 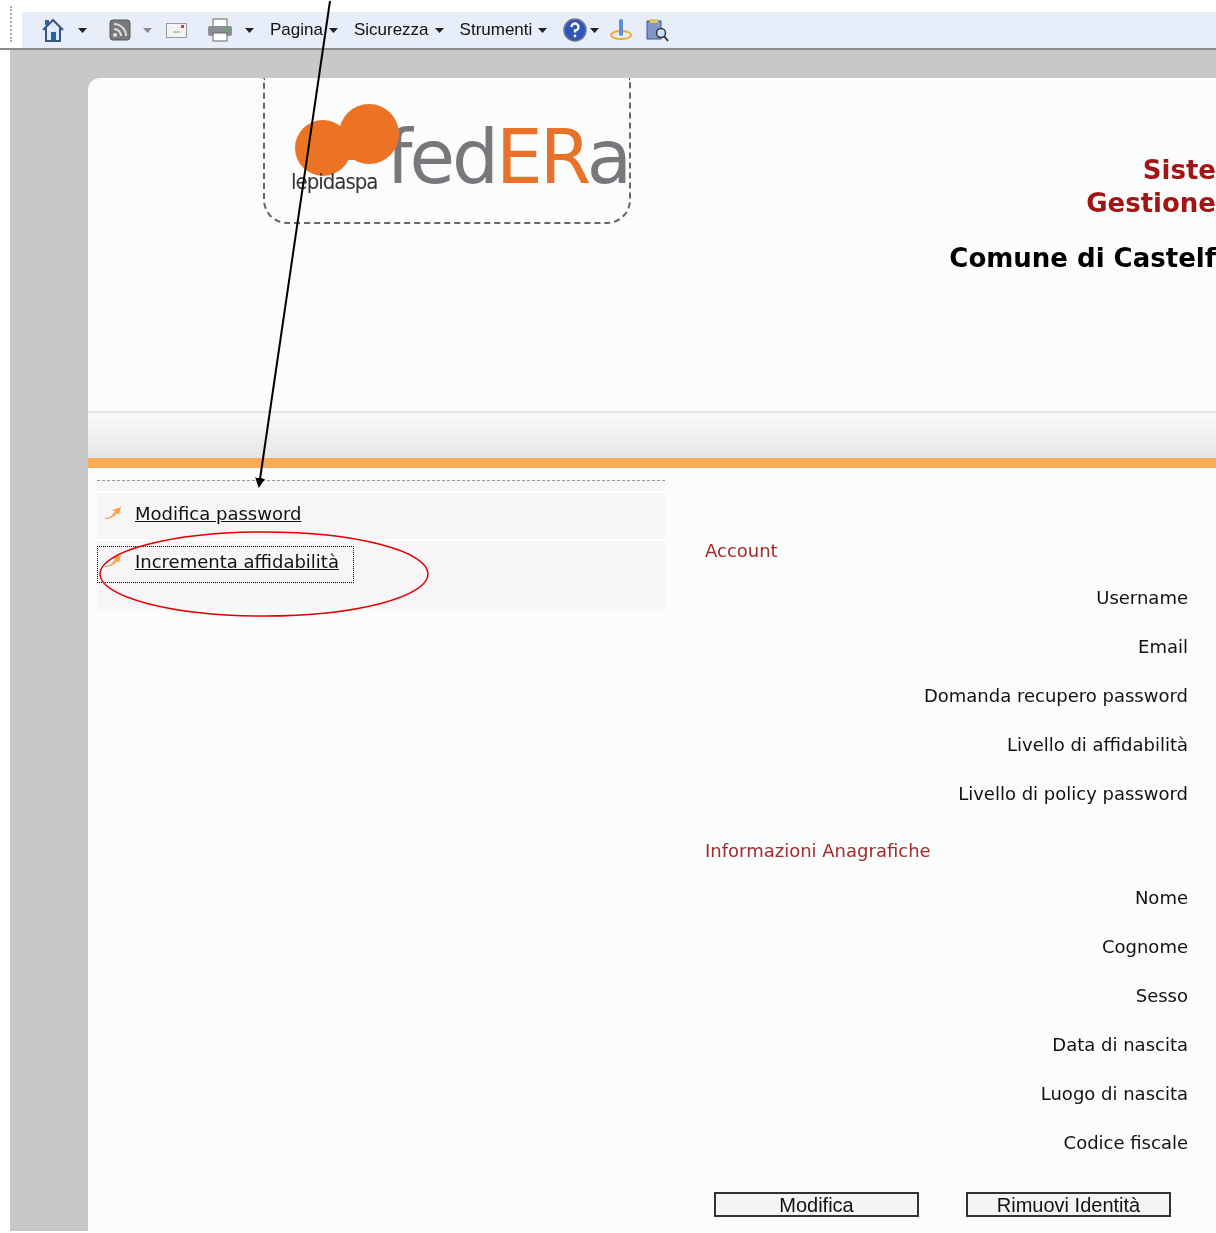 What do you see at coordinates (1082, 258) in the screenshot?
I see `organization-name: Comune di Castelf` at bounding box center [1082, 258].